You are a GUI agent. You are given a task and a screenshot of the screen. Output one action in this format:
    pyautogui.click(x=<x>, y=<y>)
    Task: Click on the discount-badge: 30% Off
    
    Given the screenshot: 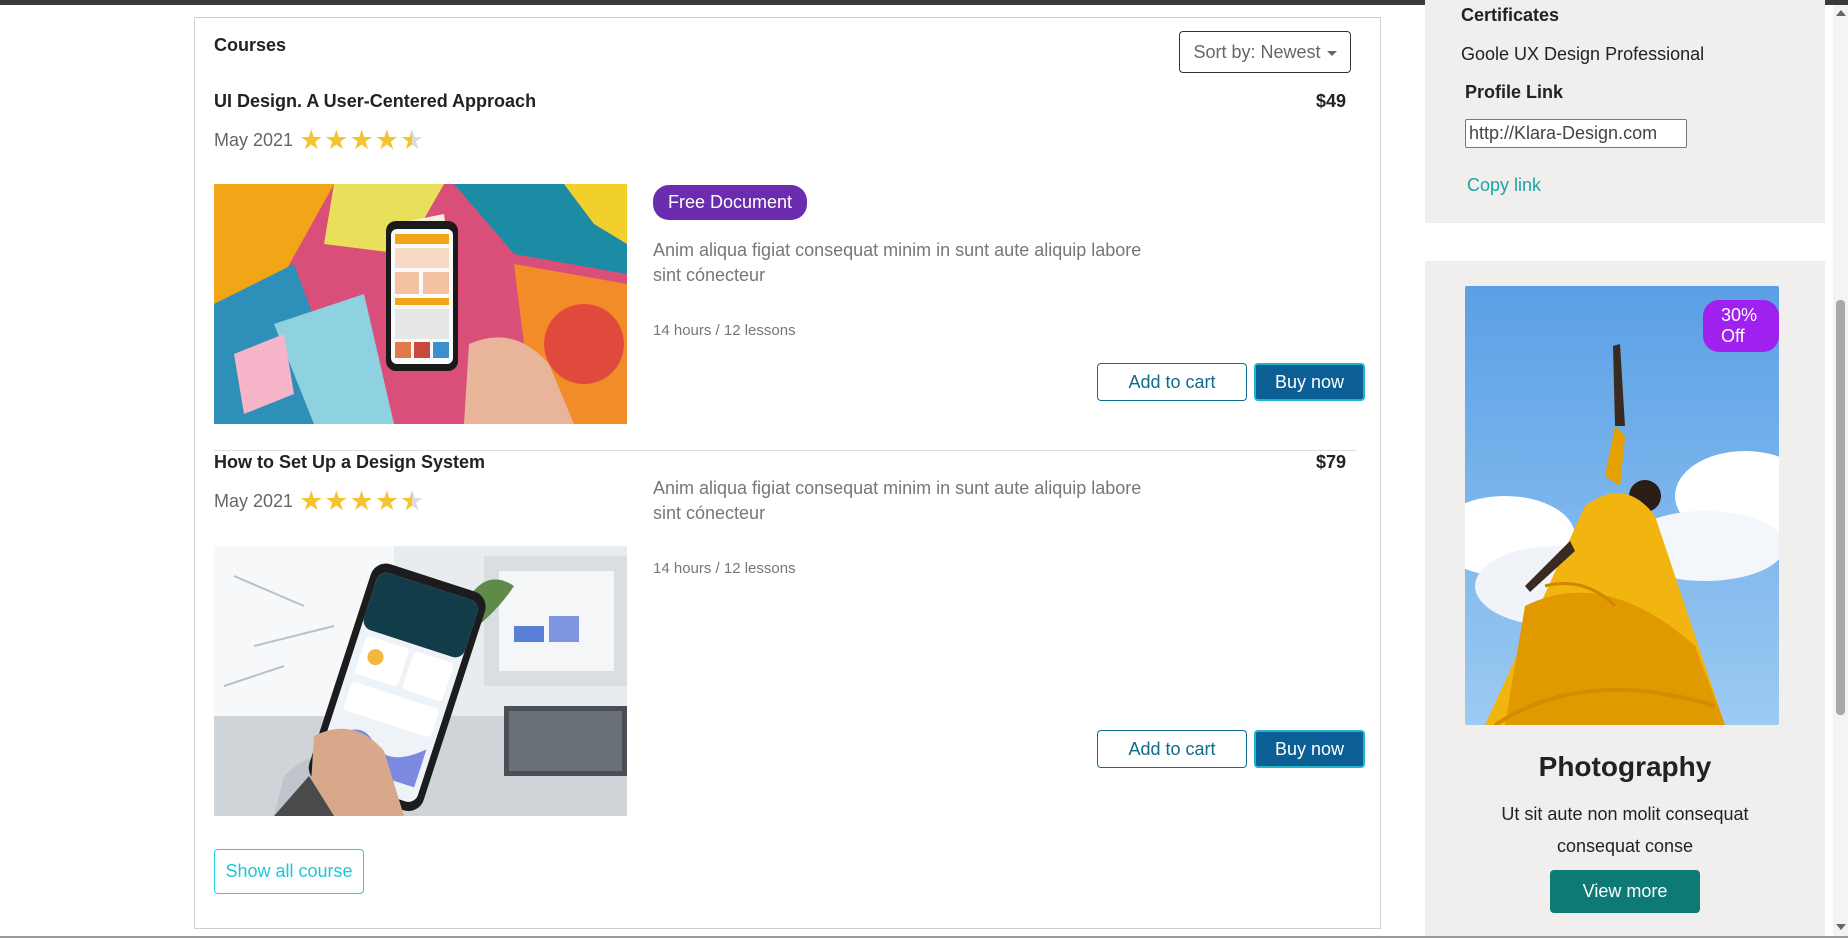 What is the action you would take?
    pyautogui.click(x=1741, y=326)
    